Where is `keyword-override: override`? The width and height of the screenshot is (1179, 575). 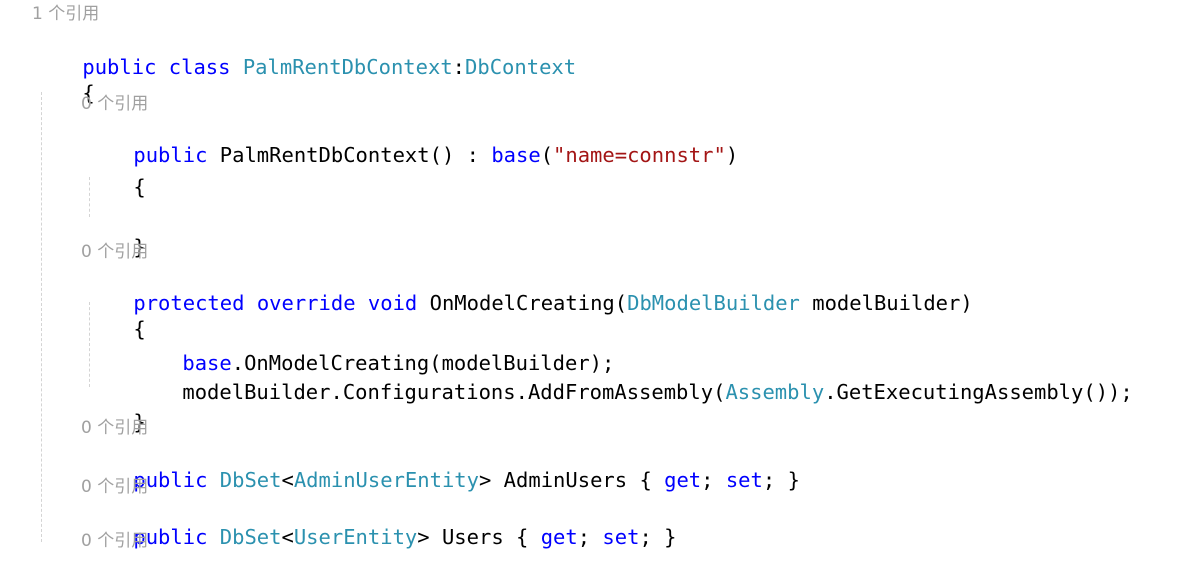
keyword-override: override is located at coordinates (306, 303).